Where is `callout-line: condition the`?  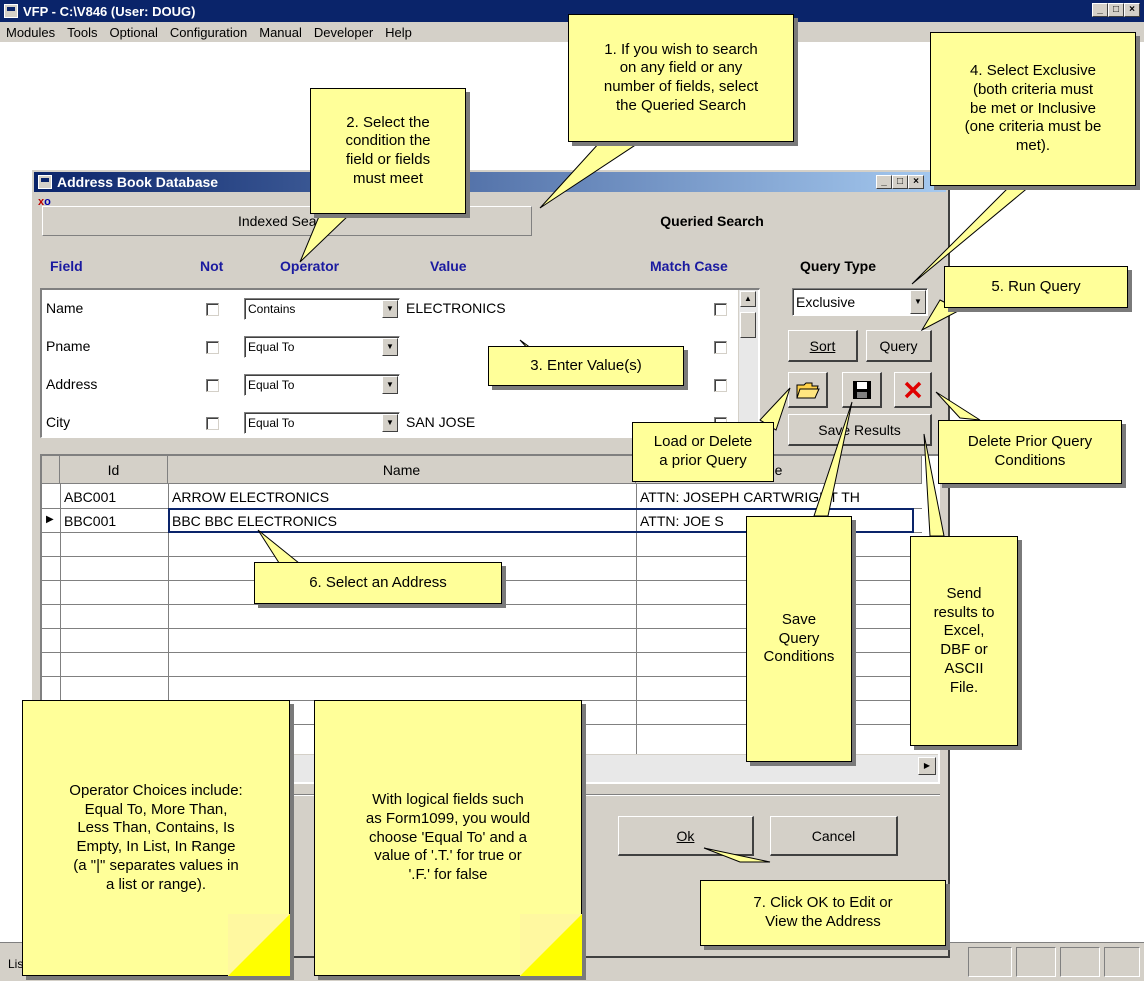
callout-line: condition the is located at coordinates (388, 141).